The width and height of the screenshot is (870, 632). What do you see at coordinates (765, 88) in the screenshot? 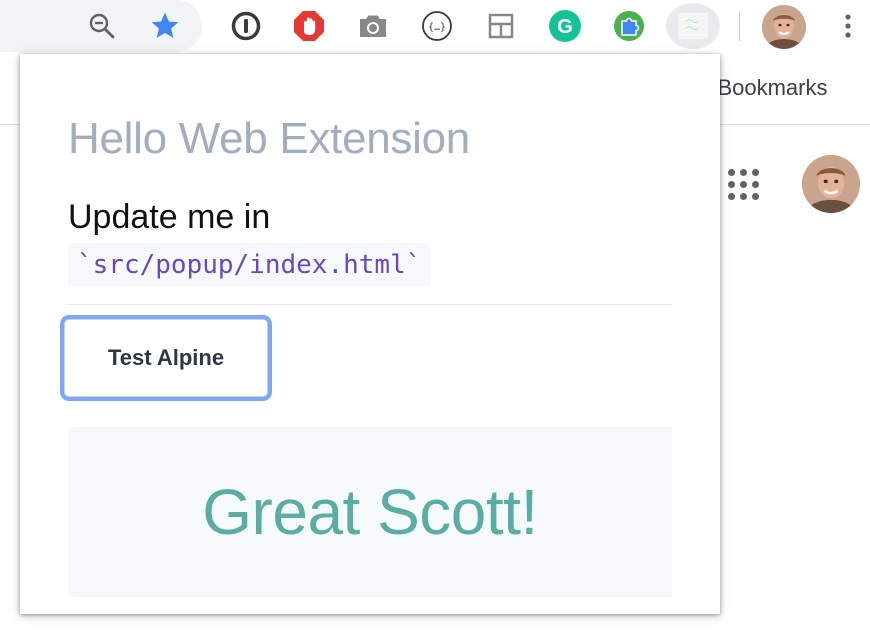
I see `other-bookmarks-link: r Bookmarks` at bounding box center [765, 88].